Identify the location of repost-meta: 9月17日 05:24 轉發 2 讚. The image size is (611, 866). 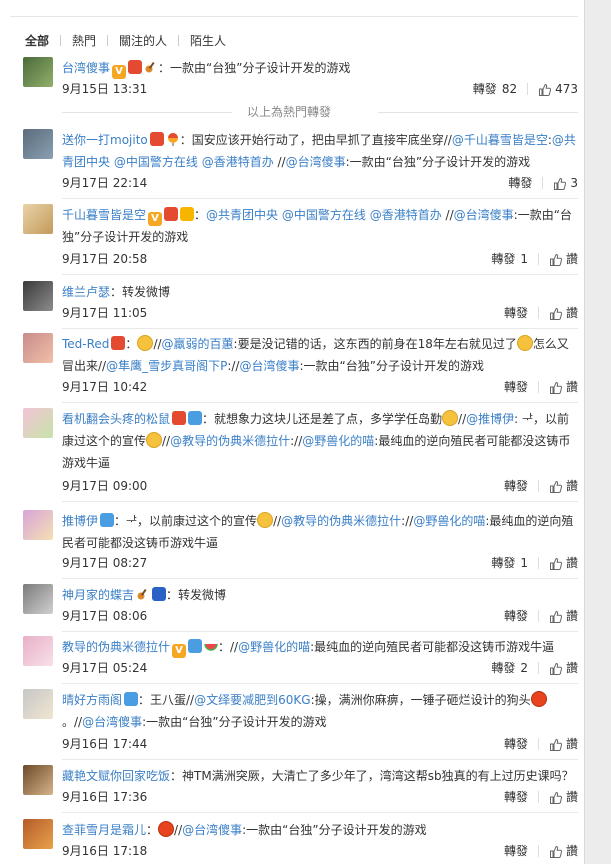
(320, 668).